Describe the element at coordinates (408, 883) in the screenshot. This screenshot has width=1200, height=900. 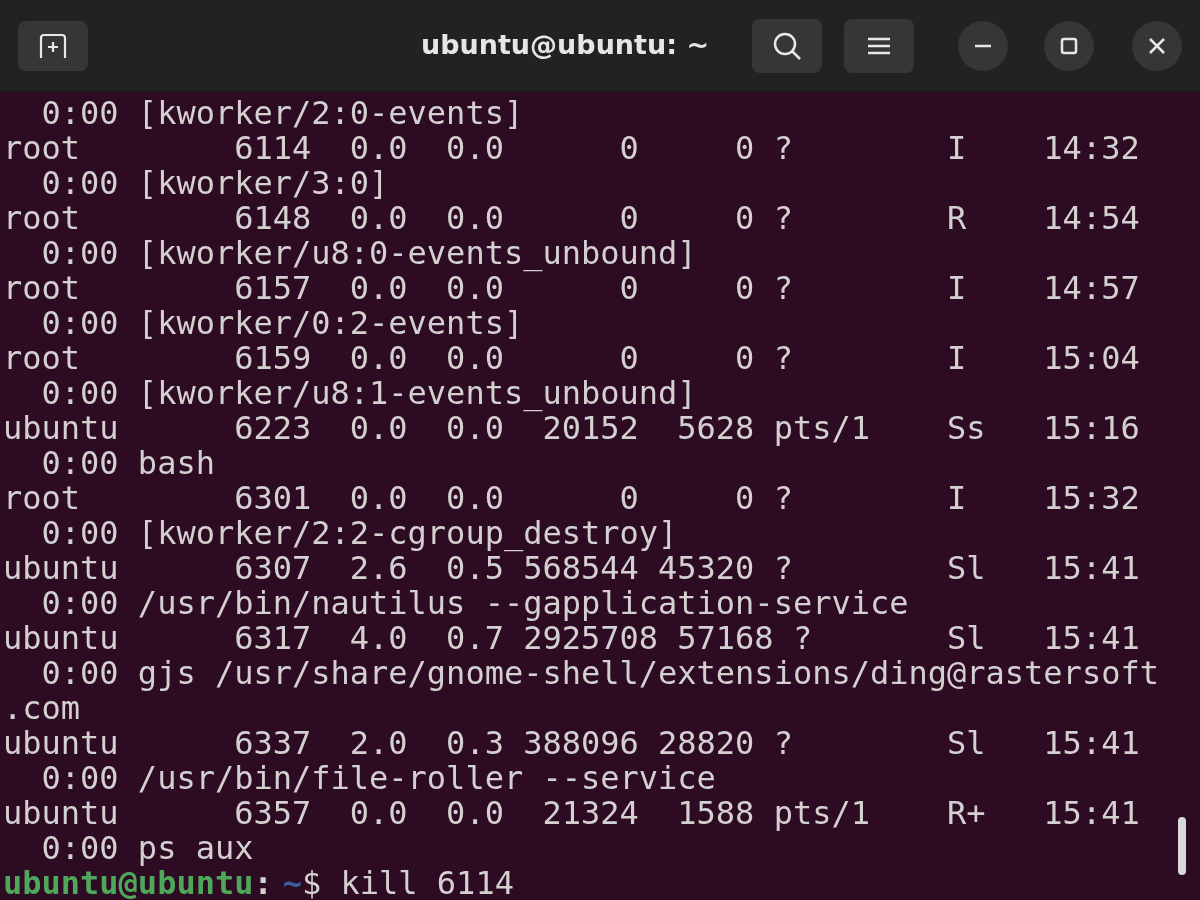
I see `command-text: $ kill 6114` at that location.